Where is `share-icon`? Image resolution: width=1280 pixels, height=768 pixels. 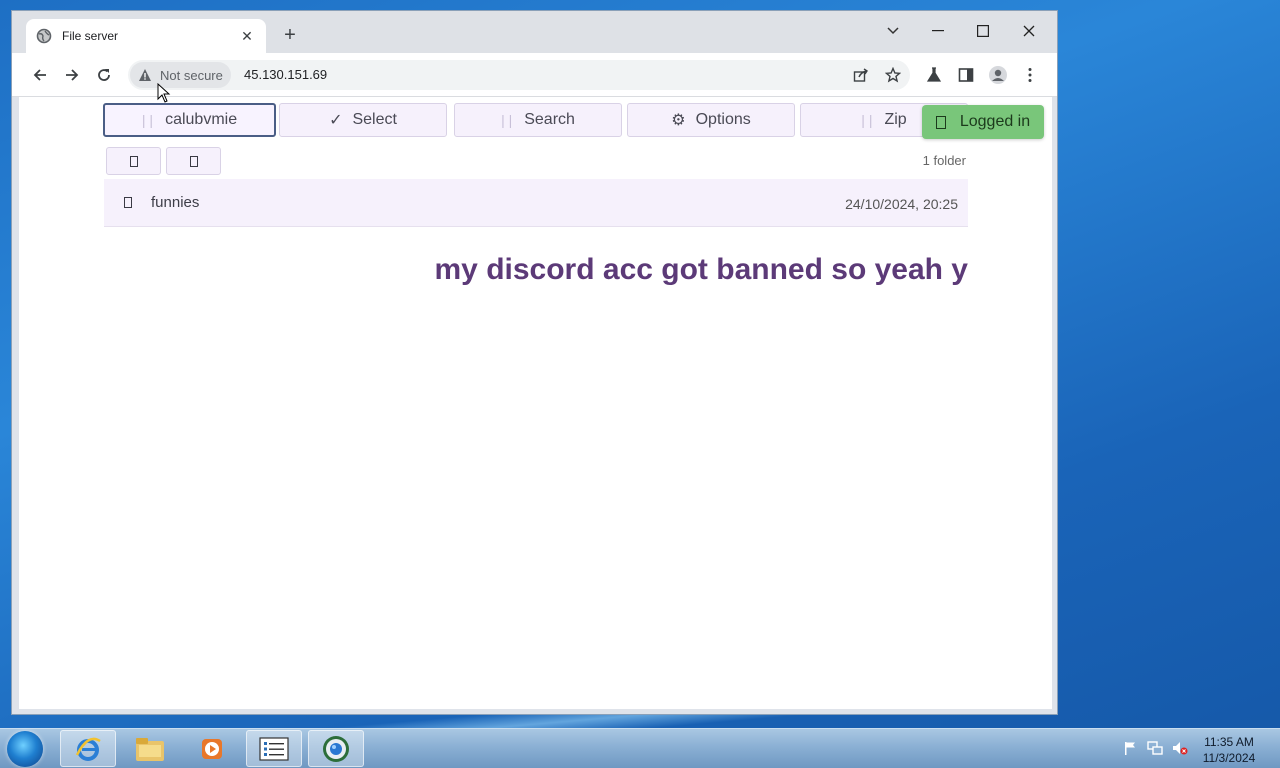
share-icon is located at coordinates (861, 75).